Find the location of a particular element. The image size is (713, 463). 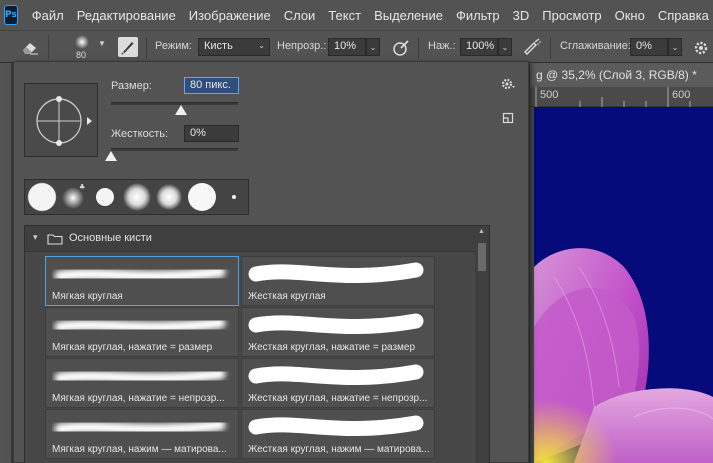

eraser-tool-icon is located at coordinates (30, 47).